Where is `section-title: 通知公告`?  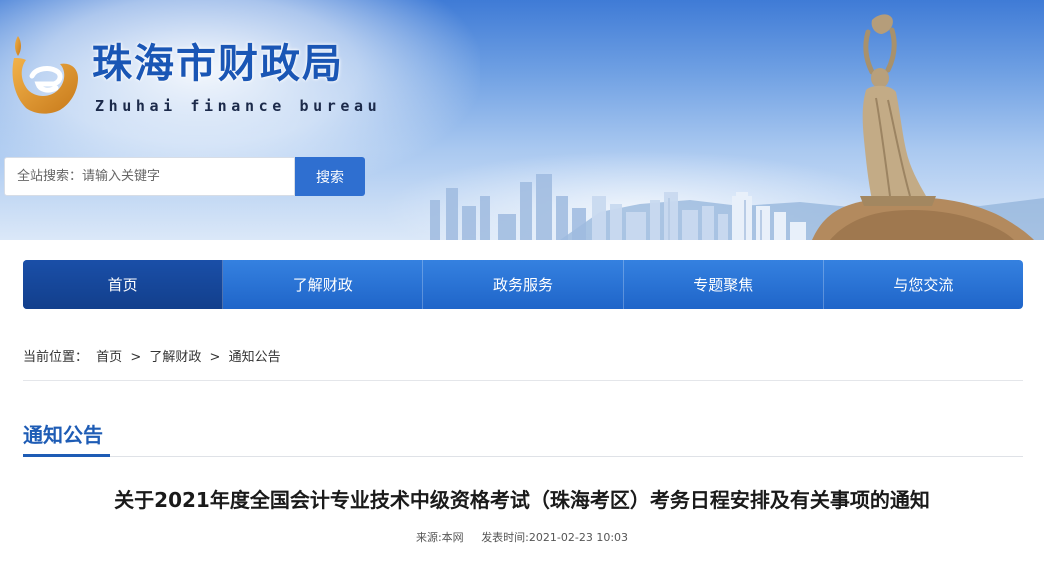 section-title: 通知公告 is located at coordinates (63, 435).